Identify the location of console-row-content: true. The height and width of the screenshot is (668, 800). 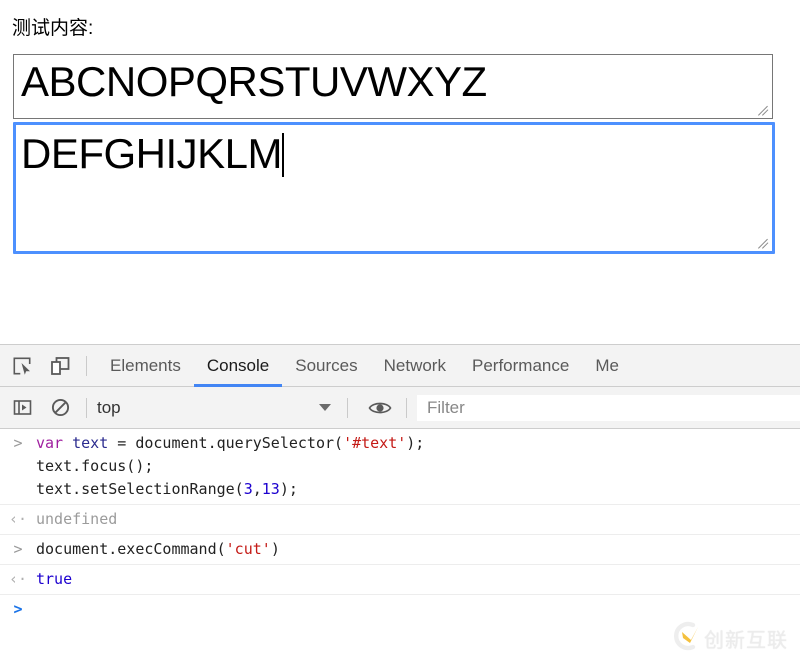
(54, 579).